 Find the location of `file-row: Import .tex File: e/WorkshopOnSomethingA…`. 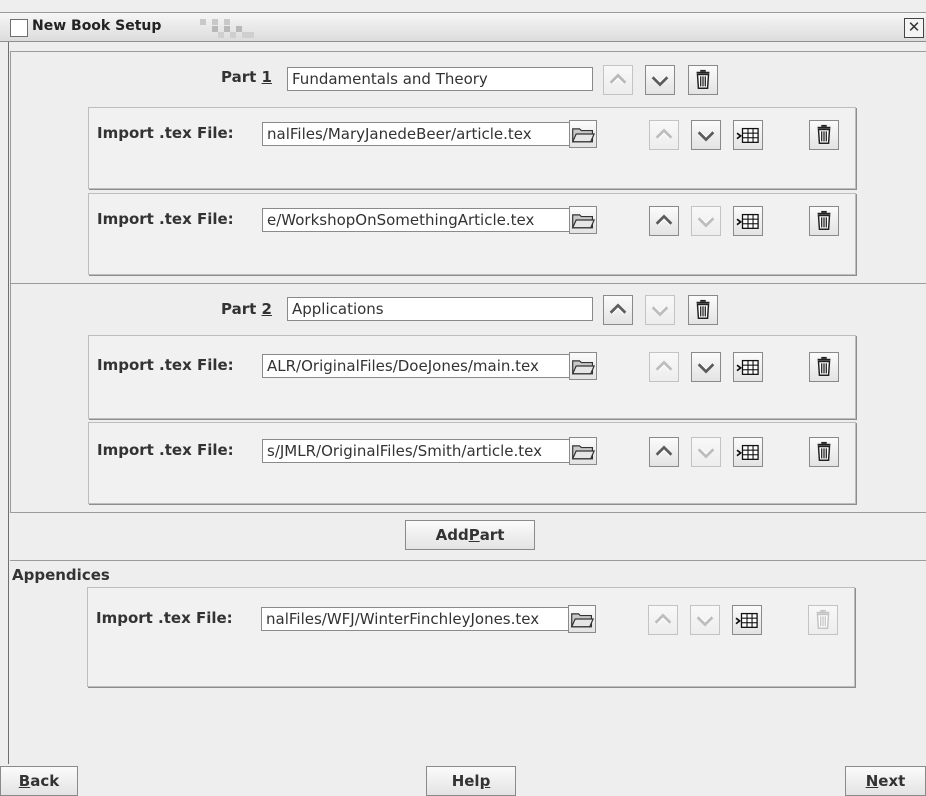

file-row: Import .tex File: e/WorkshopOnSomethingA… is located at coordinates (472, 234).